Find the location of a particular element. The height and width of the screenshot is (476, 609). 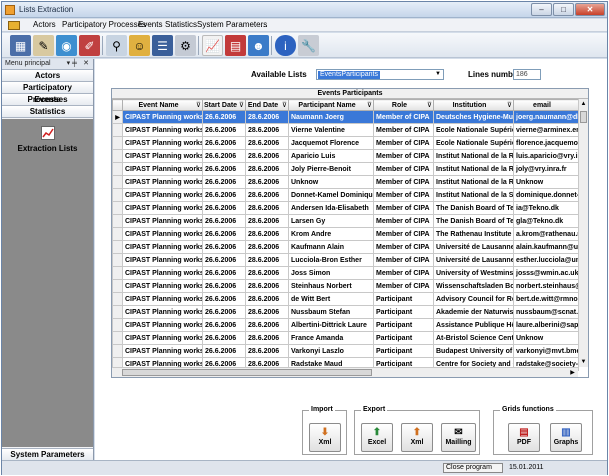

cell-email: dominique.donnet-kam is located at coordinates (546, 195).